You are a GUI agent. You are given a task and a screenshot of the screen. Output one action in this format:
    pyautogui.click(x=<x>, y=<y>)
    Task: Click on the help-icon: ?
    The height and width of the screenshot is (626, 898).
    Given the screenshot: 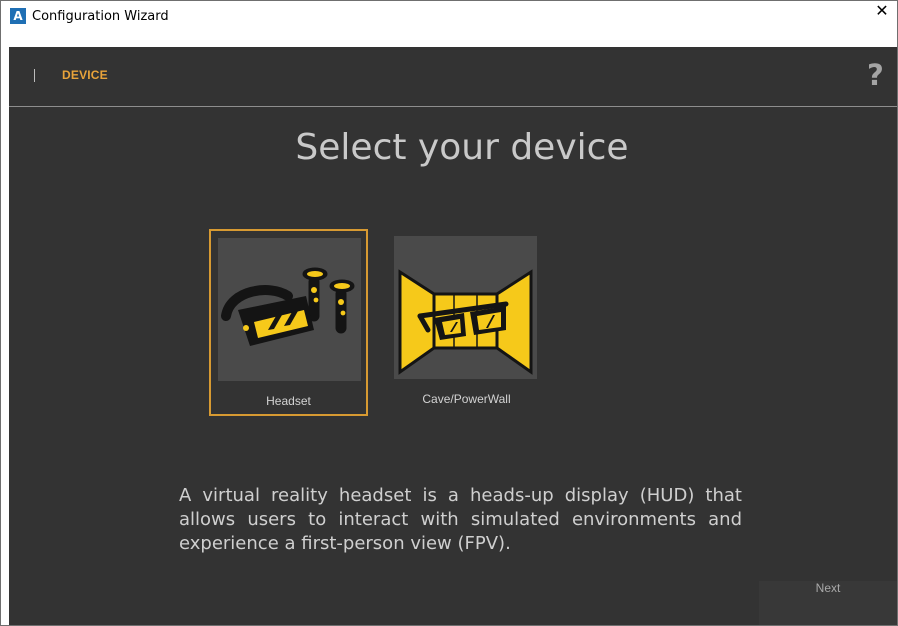 What is the action you would take?
    pyautogui.click(x=875, y=75)
    